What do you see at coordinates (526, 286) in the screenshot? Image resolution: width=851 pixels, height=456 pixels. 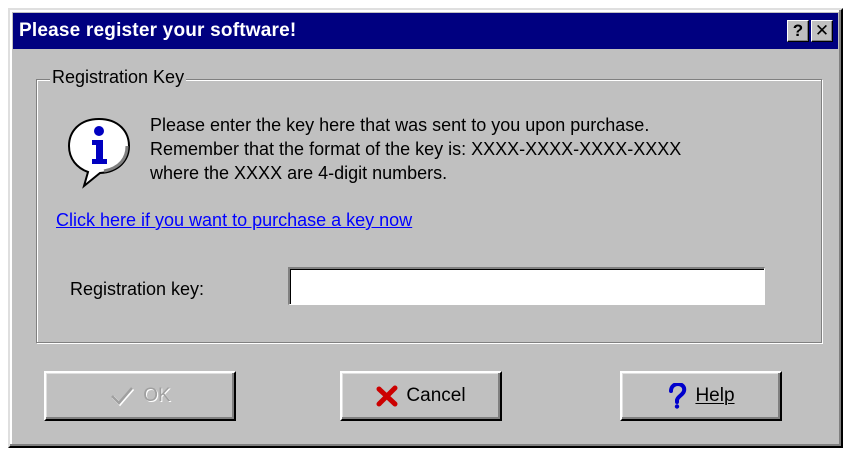 I see `registration-key-input` at bounding box center [526, 286].